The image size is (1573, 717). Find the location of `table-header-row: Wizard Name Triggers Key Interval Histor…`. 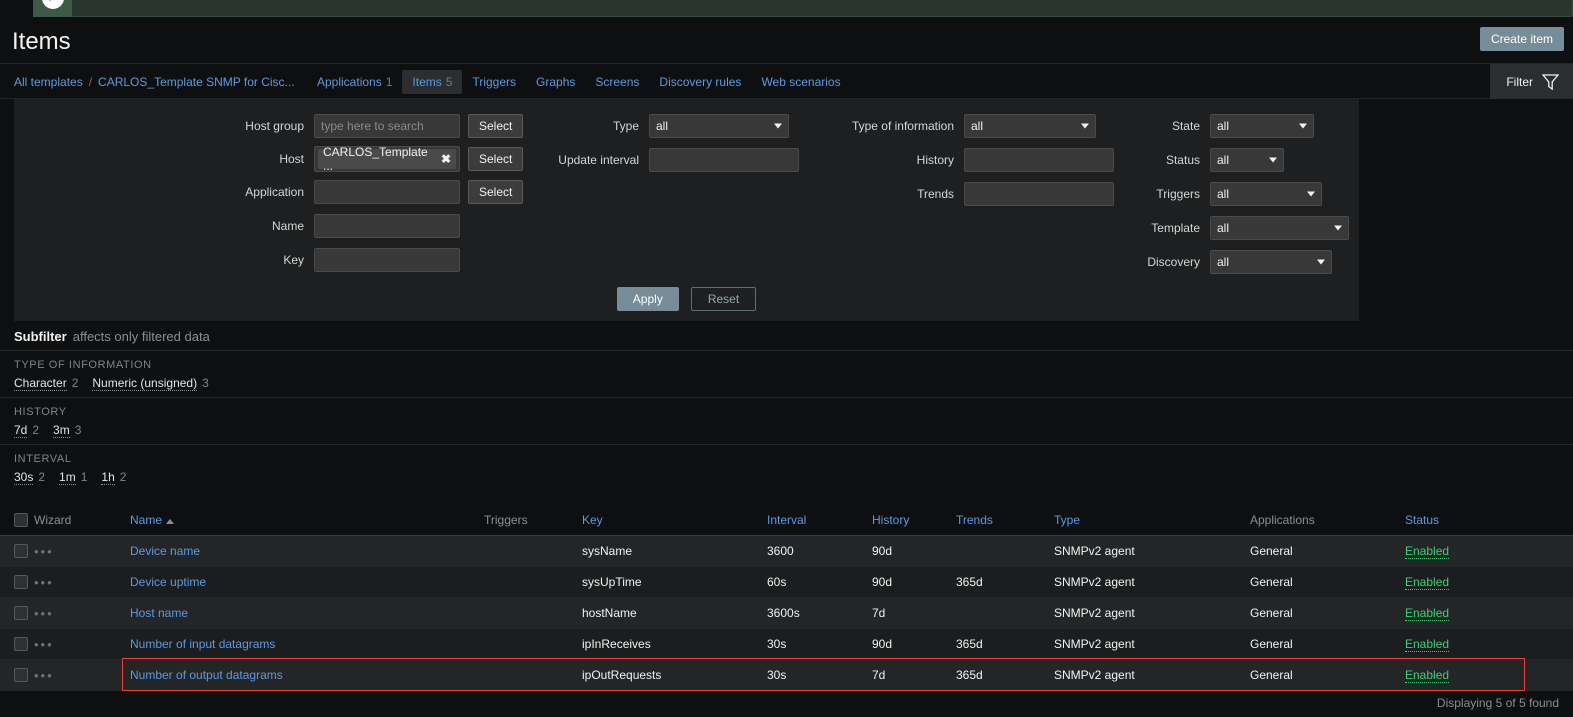

table-header-row: Wizard Name Triggers Key Interval Histor… is located at coordinates (786, 520).